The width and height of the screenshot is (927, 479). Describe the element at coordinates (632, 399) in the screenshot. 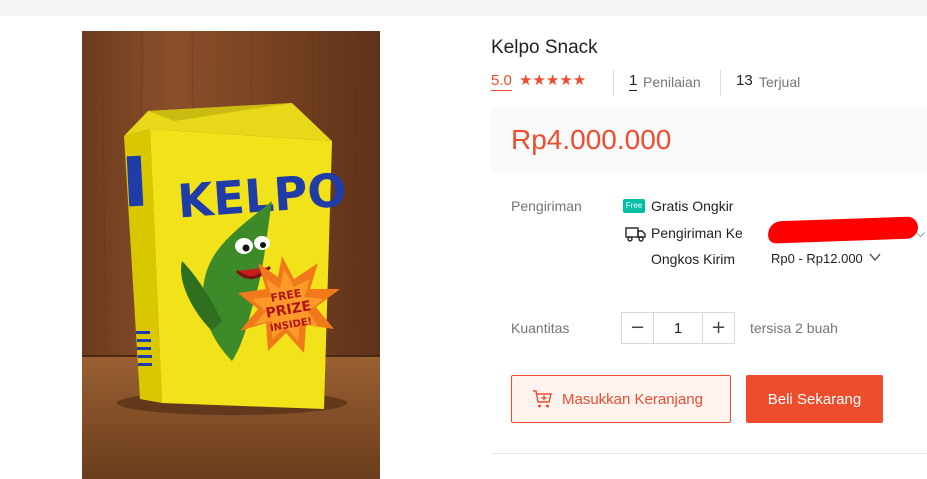

I see `add-to-cart-label: Masukkan Keranjang` at that location.